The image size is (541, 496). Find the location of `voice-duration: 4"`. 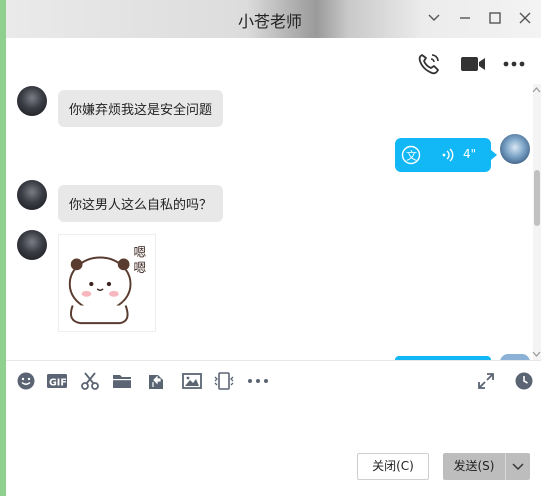

voice-duration: 4" is located at coordinates (470, 154).